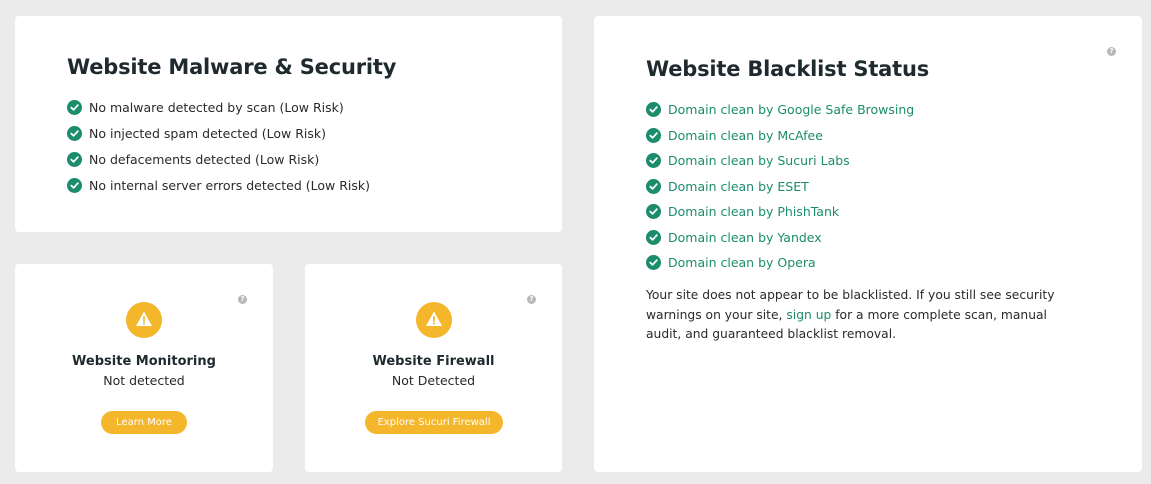 The width and height of the screenshot is (1151, 484). I want to click on list-item: Domain clean by Sucuri Labs, so click(780, 161).